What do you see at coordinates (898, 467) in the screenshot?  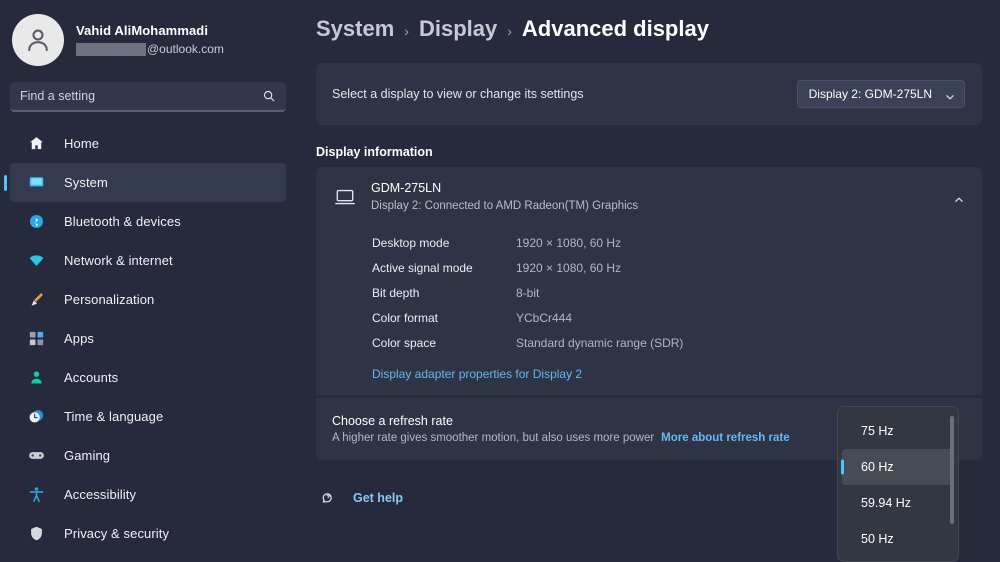 I see `refresh-rate-option-selected: 60 Hz` at bounding box center [898, 467].